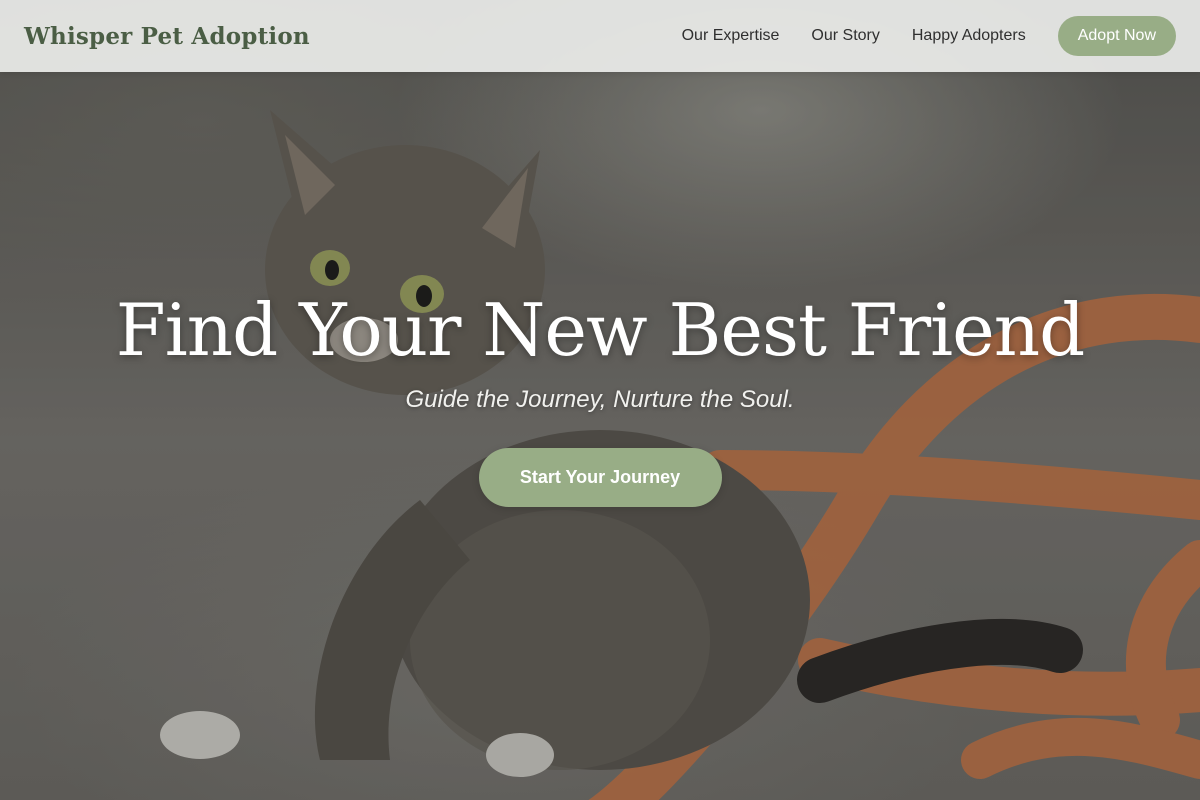 This screenshot has height=800, width=1200. Describe the element at coordinates (969, 36) in the screenshot. I see `nav-link-happy-adopters: Happy Adopters` at that location.